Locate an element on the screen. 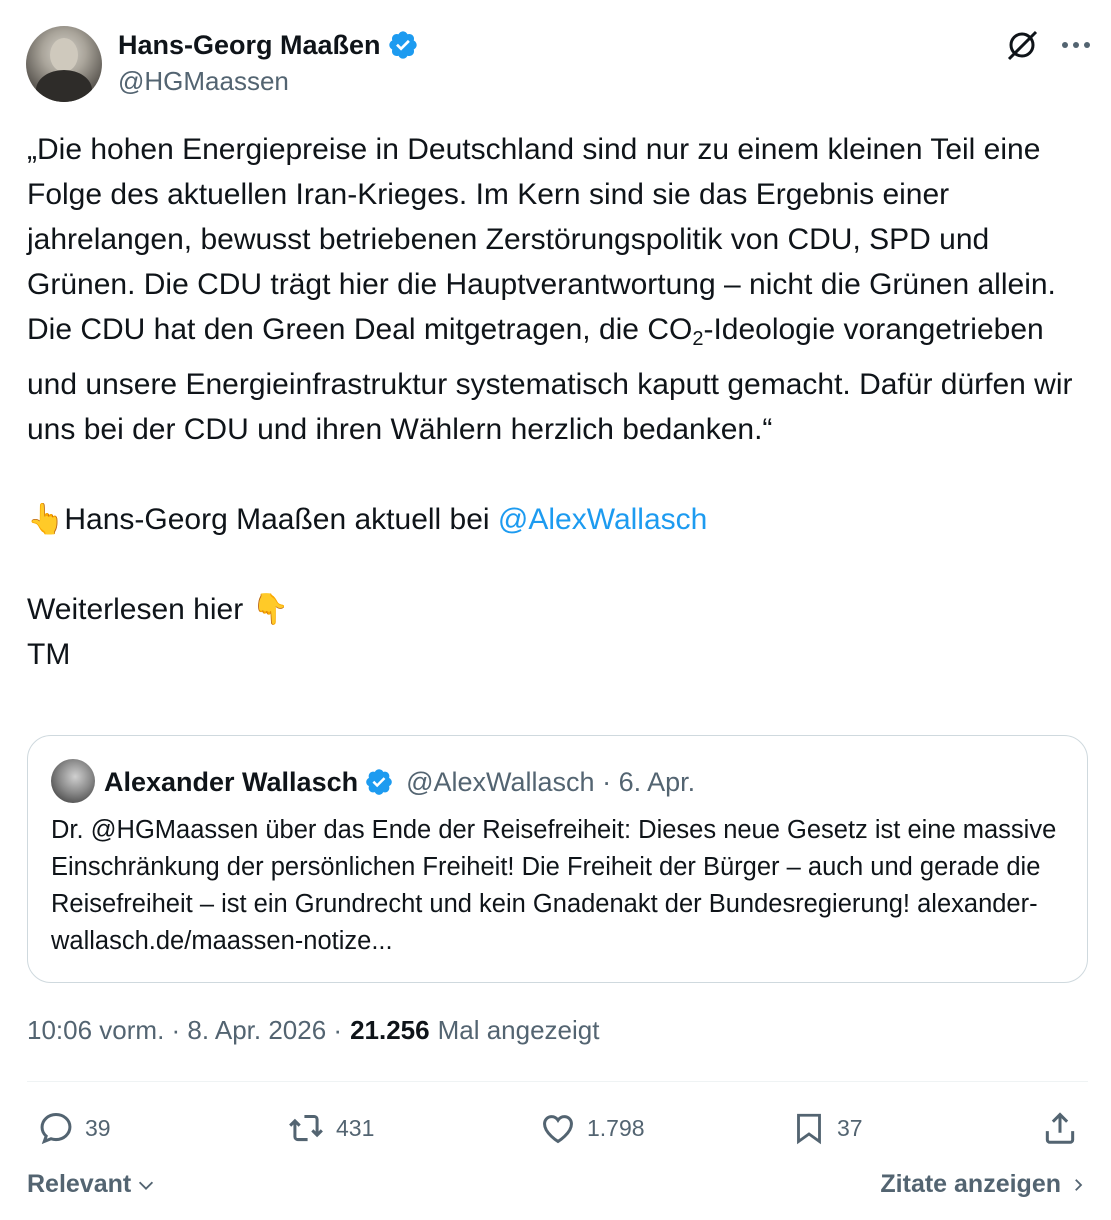 Image resolution: width=1111 pixels, height=1220 pixels. like-button: 1.798 is located at coordinates (592, 1128).